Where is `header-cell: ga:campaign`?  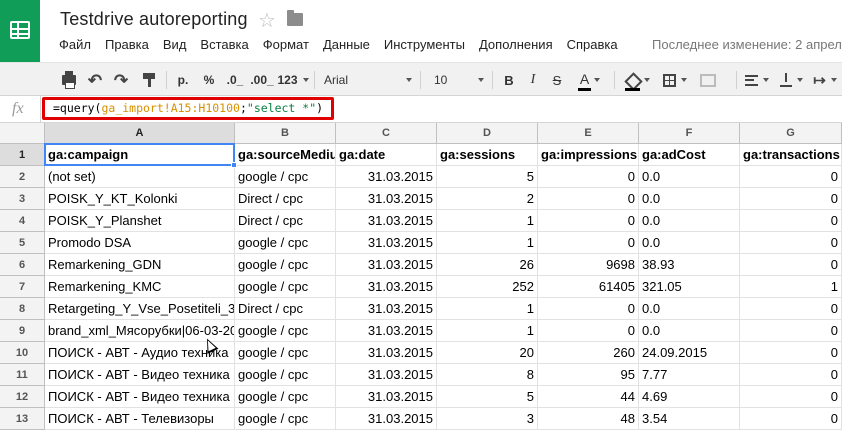
header-cell: ga:campaign is located at coordinates (140, 155).